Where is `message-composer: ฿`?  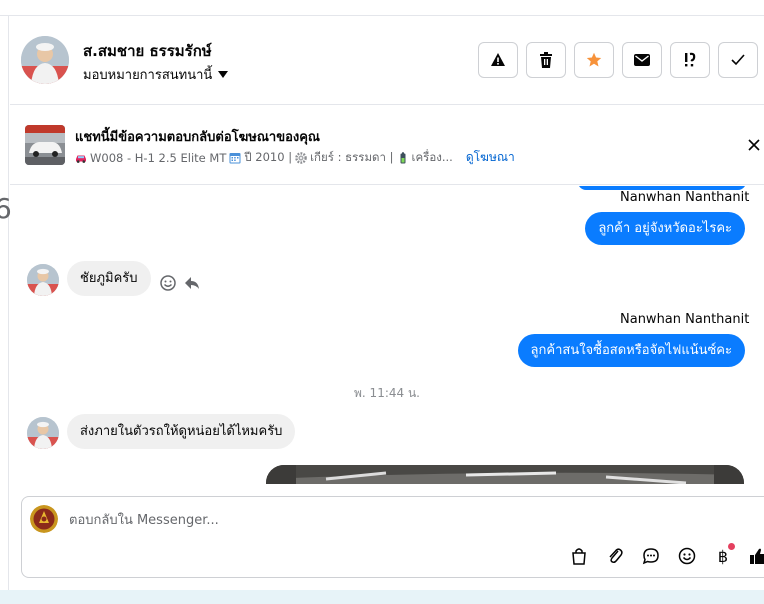 message-composer: ฿ is located at coordinates (392, 537).